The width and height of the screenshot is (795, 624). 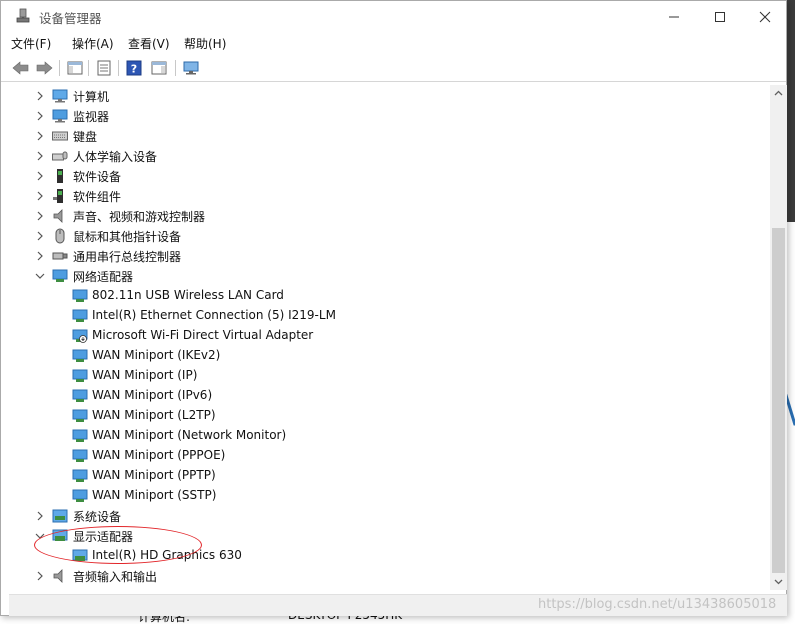 What do you see at coordinates (60, 236) in the screenshot?
I see `mouse-icon` at bounding box center [60, 236].